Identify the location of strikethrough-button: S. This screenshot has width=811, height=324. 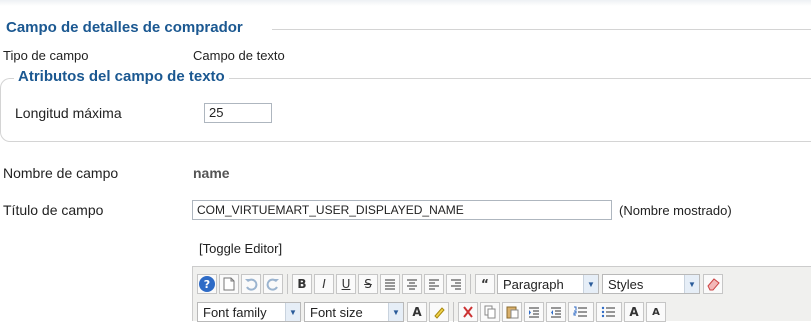
(368, 284).